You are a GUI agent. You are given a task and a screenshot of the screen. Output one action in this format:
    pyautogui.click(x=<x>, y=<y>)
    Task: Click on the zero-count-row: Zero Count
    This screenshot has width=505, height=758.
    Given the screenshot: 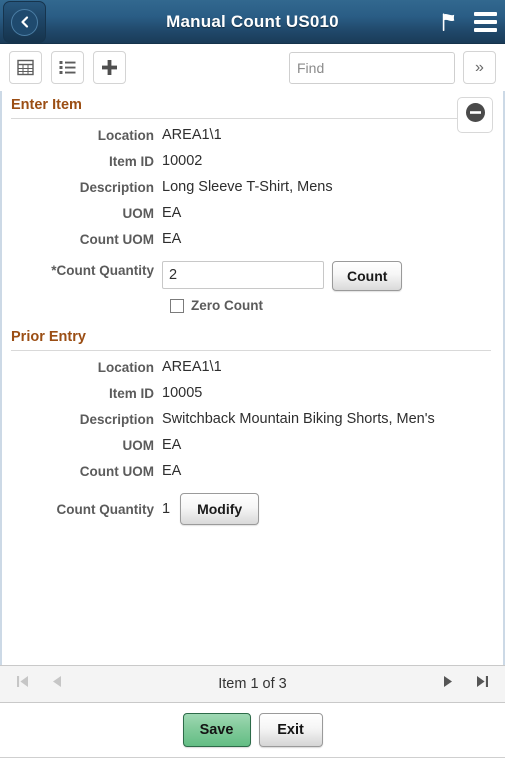 What is the action you would take?
    pyautogui.click(x=252, y=302)
    